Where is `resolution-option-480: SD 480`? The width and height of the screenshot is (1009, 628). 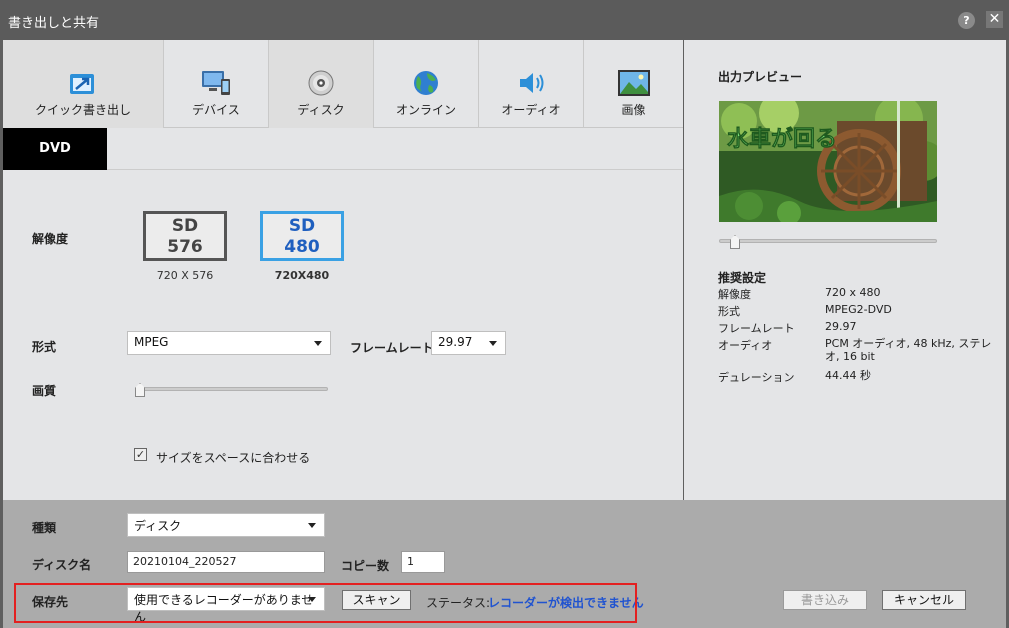
resolution-option-480: SD 480 is located at coordinates (302, 236).